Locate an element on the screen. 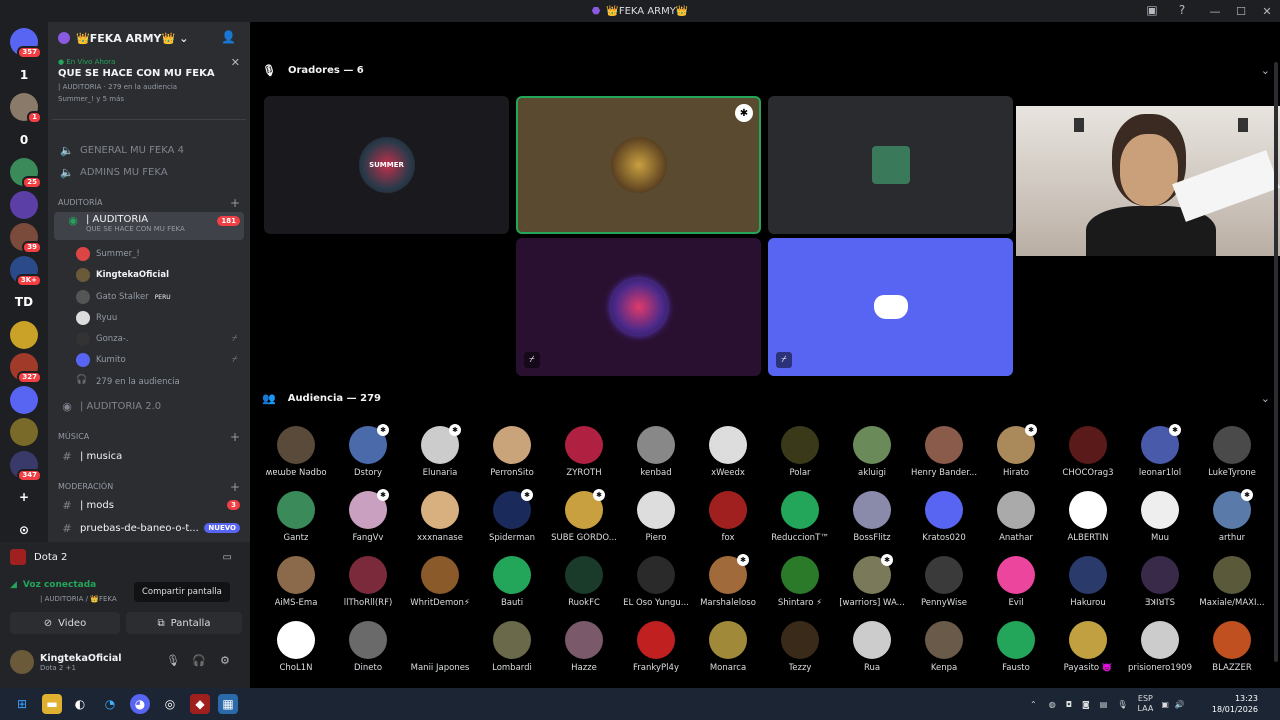 The height and width of the screenshot is (720, 1280). tray-icon: ▤ is located at coordinates (1104, 704).